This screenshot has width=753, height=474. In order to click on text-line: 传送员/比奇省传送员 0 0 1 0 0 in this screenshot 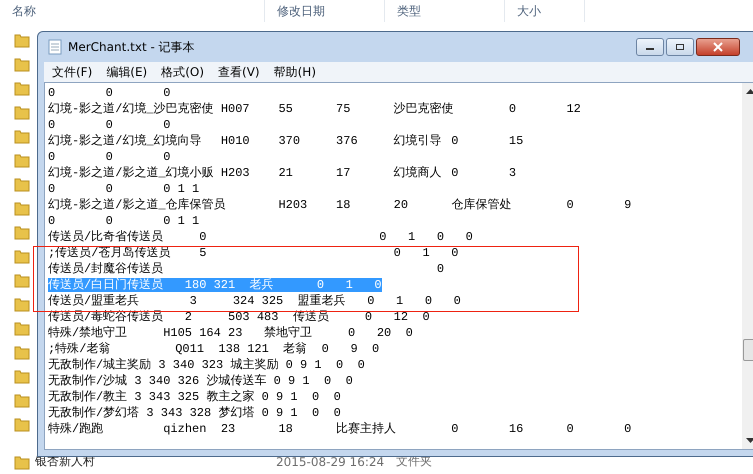, I will do `click(260, 237)`.